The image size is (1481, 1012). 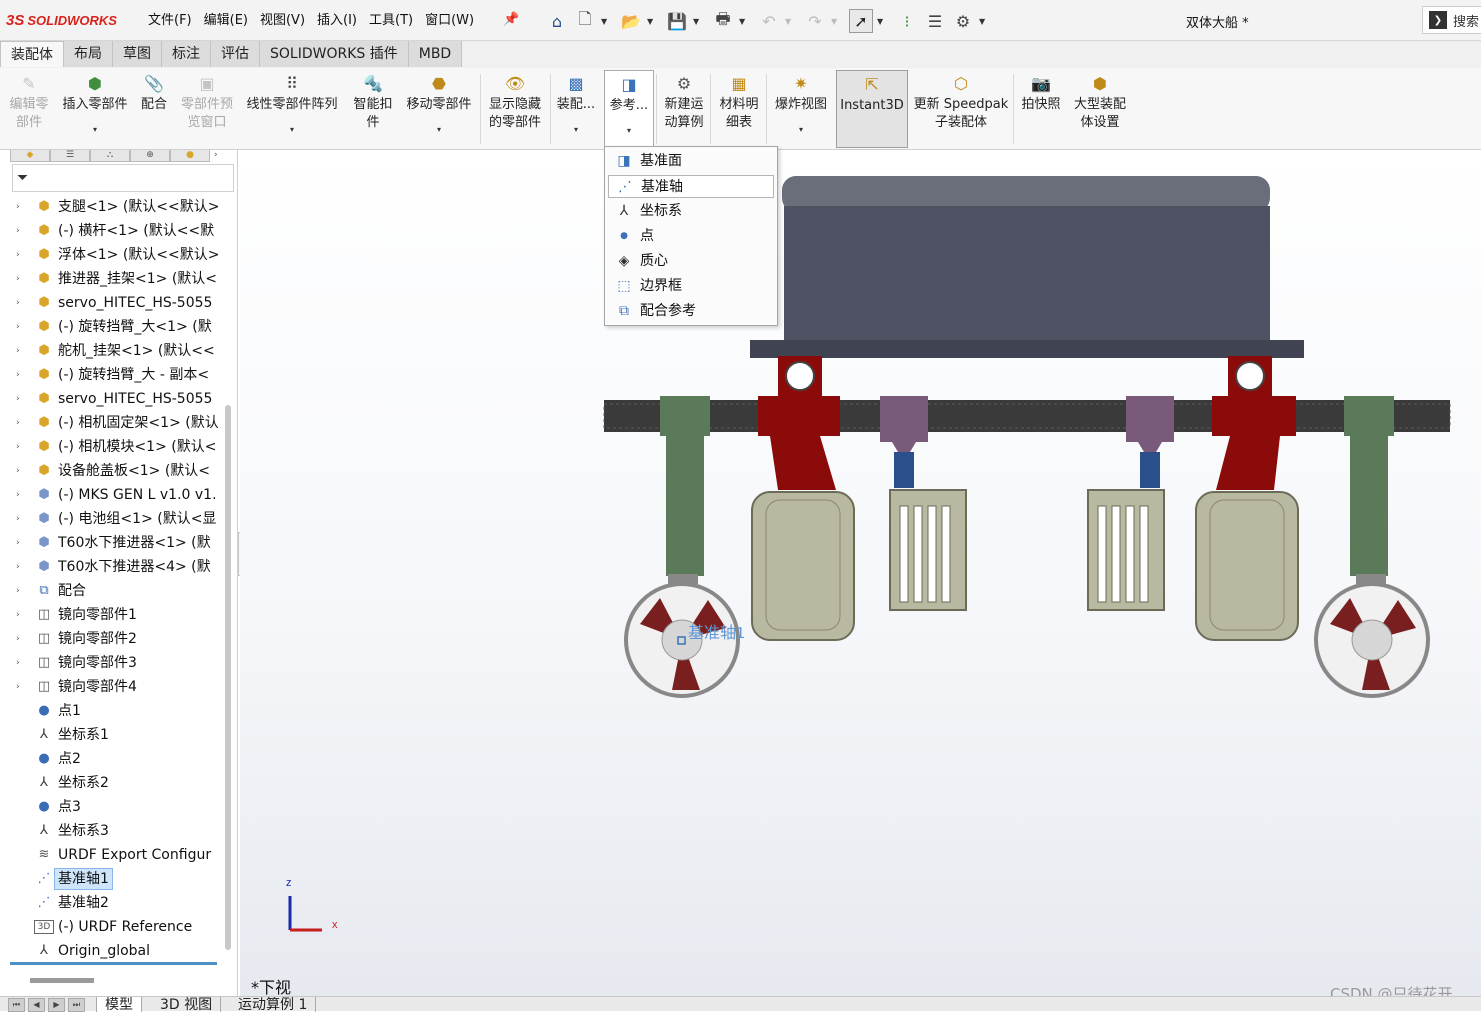 What do you see at coordinates (1100, 109) in the screenshot?
I see `large-assembly-settings-button: ⬢ 大型装配 体设置` at bounding box center [1100, 109].